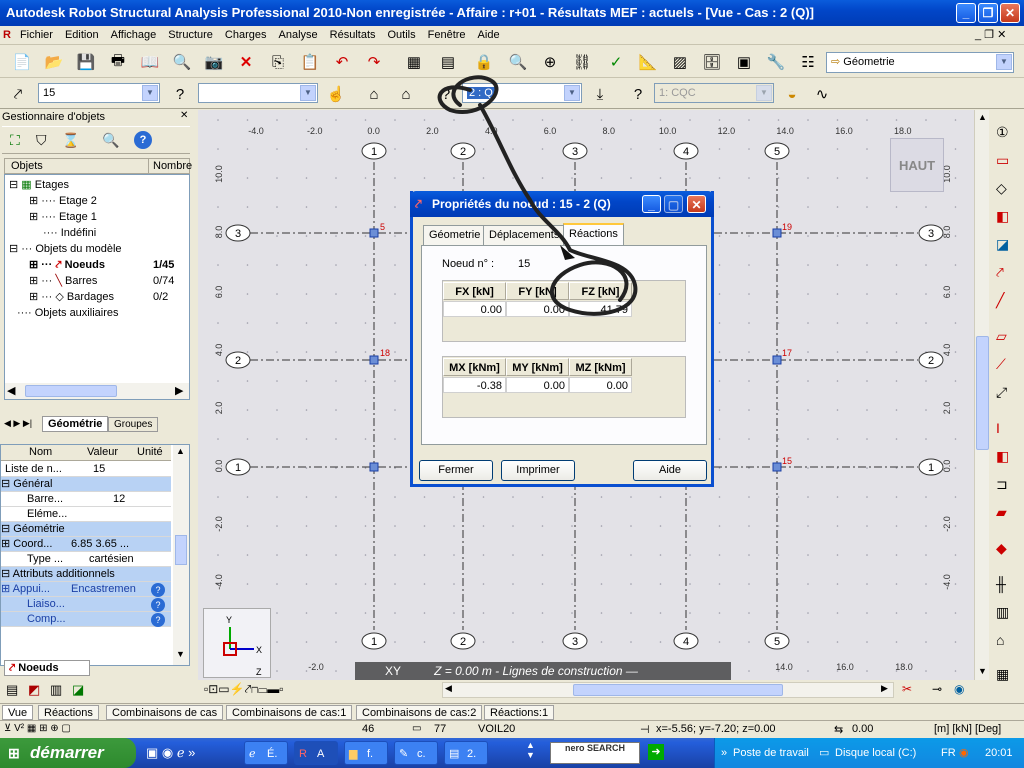 Image resolution: width=1024 pixels, height=768 pixels. What do you see at coordinates (1002, 132) in the screenshot?
I see `tool-icon: ①` at bounding box center [1002, 132].